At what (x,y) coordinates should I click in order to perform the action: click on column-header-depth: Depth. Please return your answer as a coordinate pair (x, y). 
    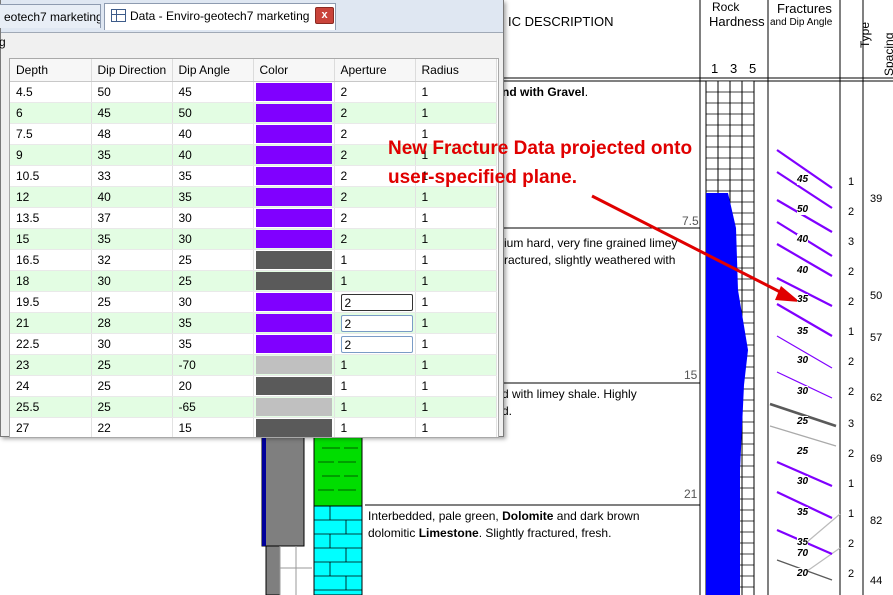
    Looking at the image, I should click on (51, 70).